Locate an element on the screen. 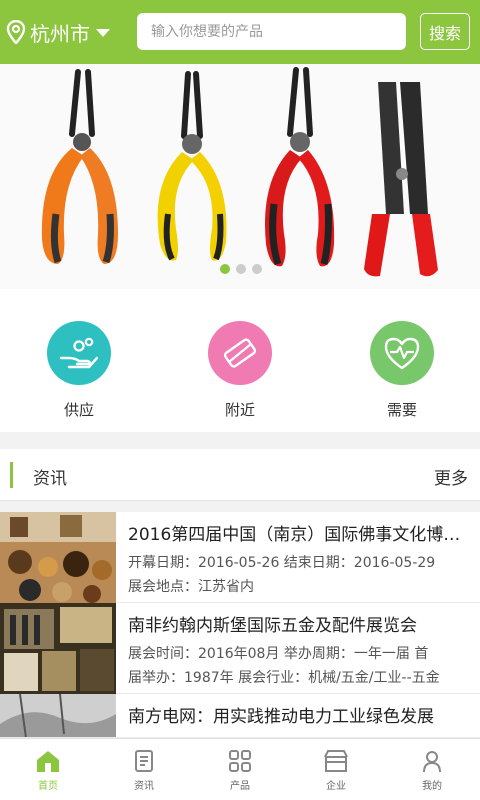  supply-hand-icon is located at coordinates (79, 353).